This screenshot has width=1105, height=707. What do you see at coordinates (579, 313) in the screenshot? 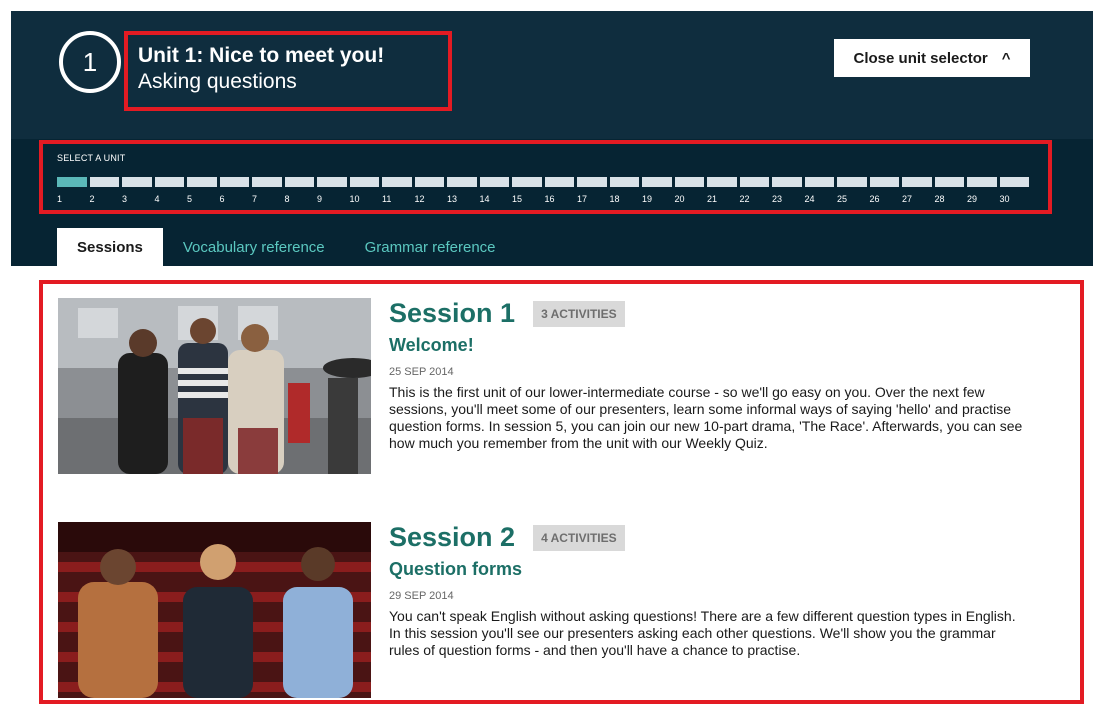
I see `activities-badge: 3 ACTIVITIES` at bounding box center [579, 313].